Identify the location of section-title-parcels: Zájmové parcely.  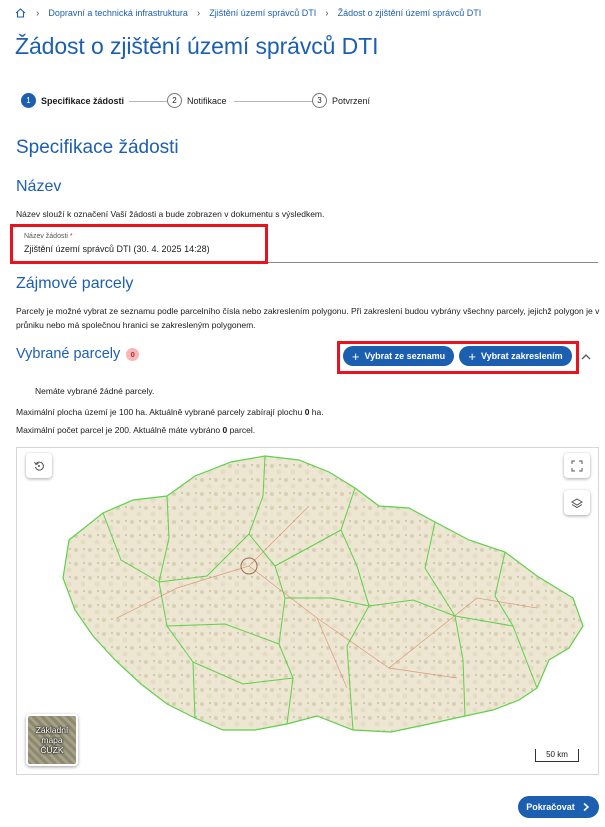
(75, 283).